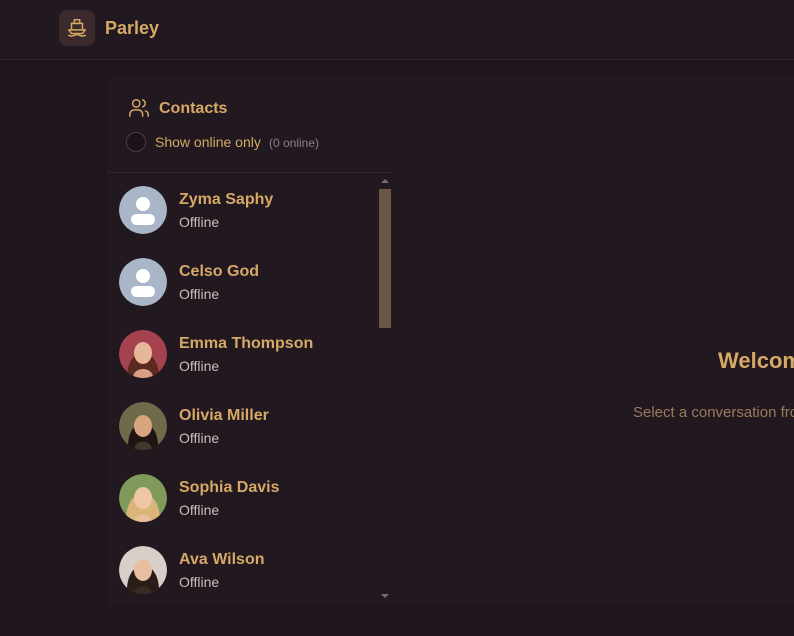  What do you see at coordinates (219, 271) in the screenshot?
I see `contact-name: Celso God` at bounding box center [219, 271].